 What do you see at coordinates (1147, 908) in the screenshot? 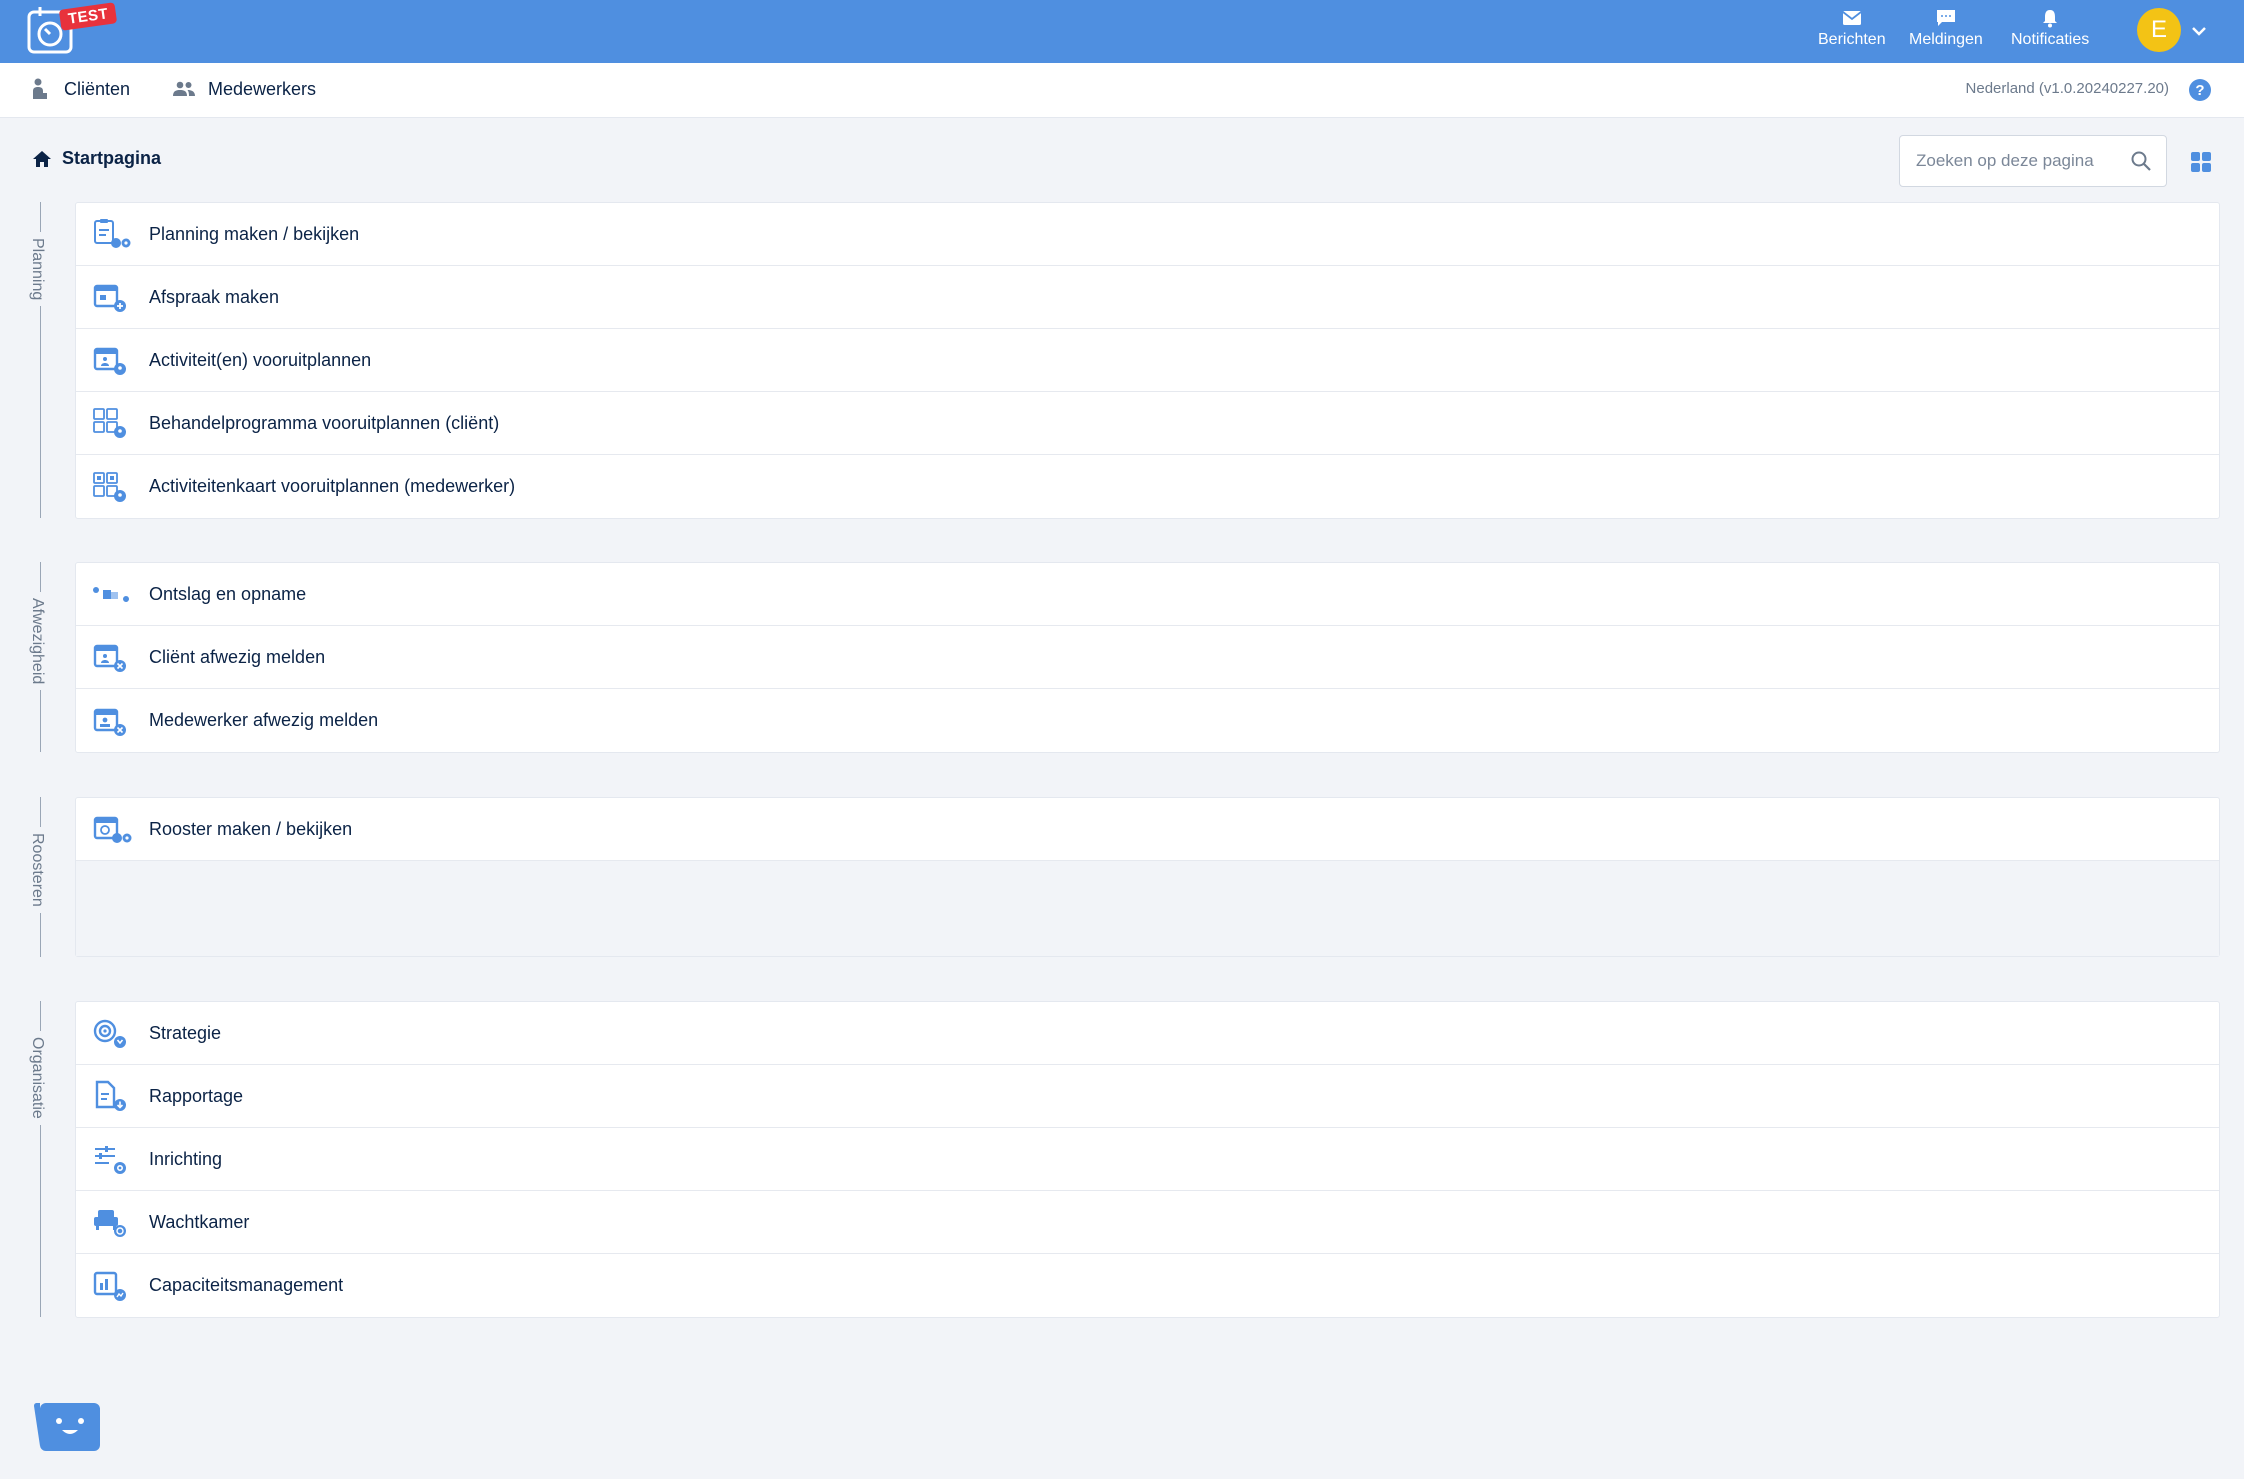
I see `empty-area` at bounding box center [1147, 908].